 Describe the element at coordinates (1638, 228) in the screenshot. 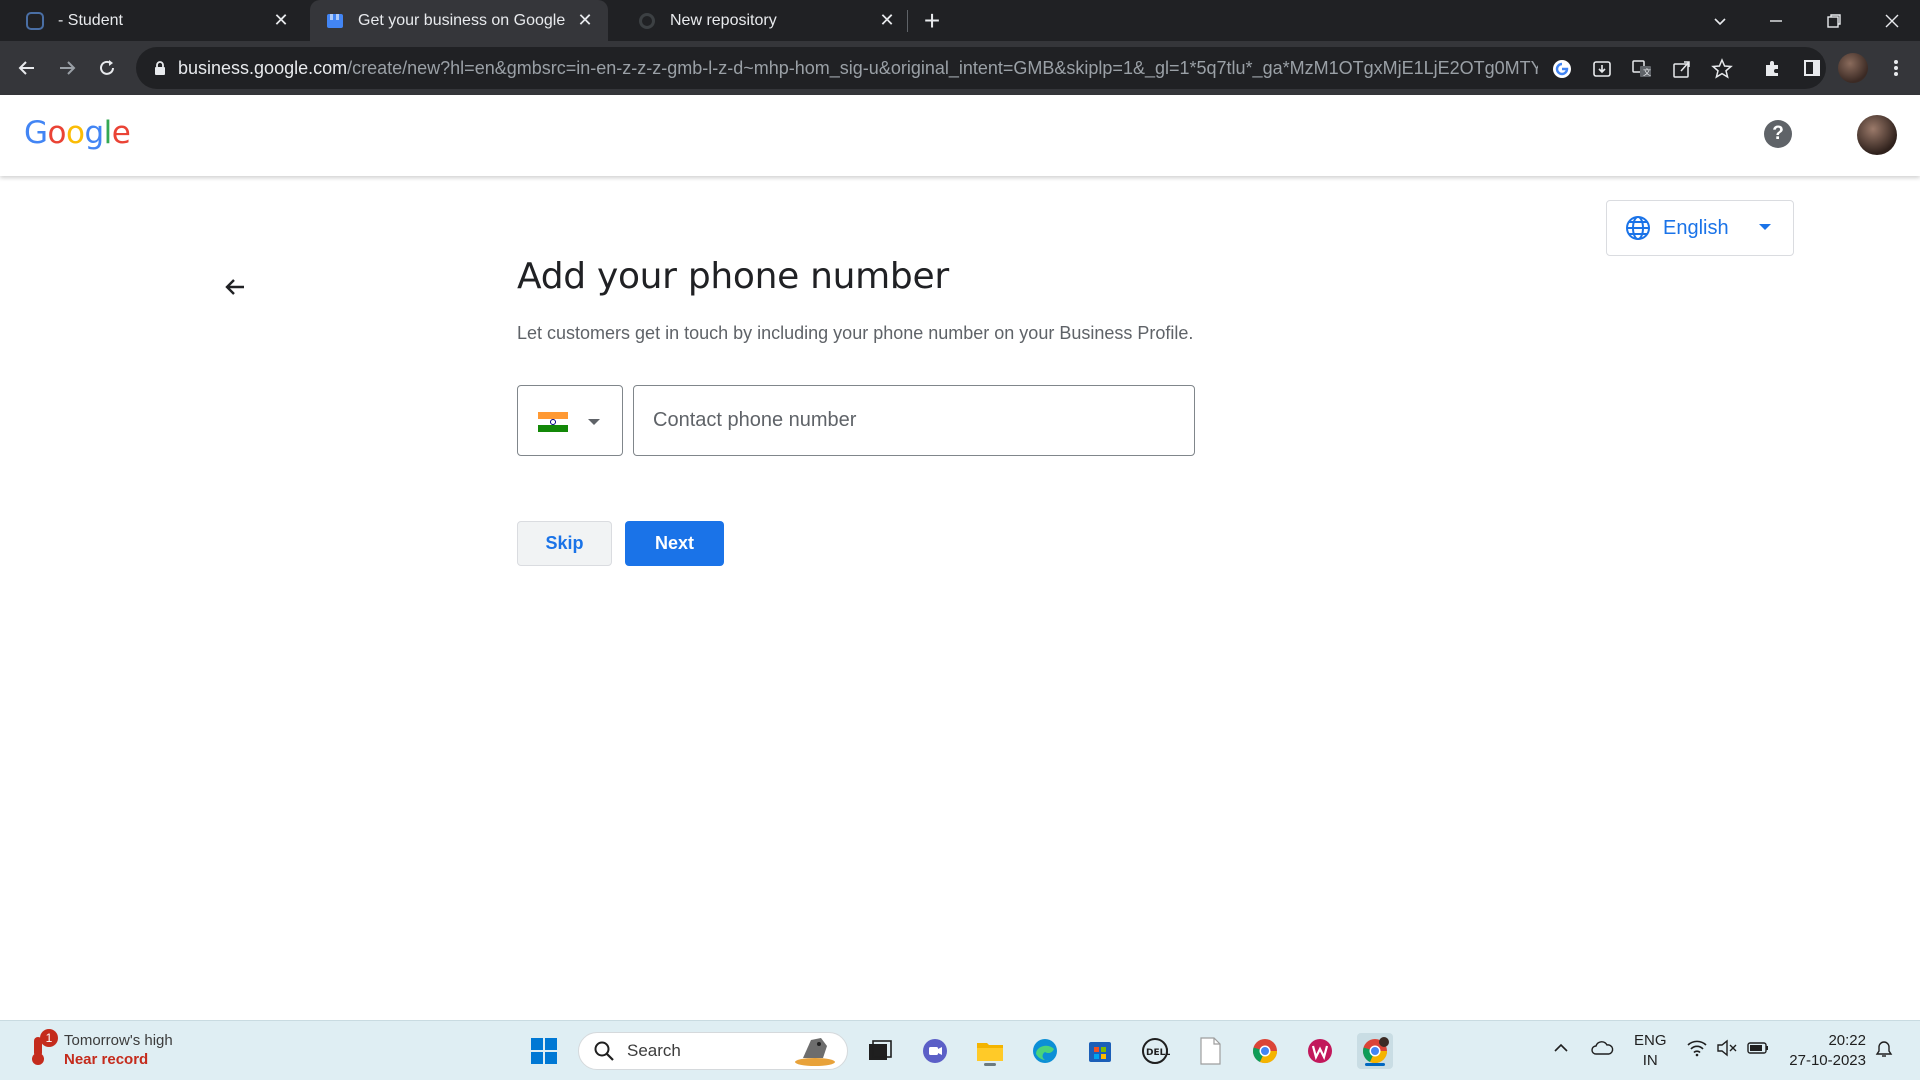

I see `globe-icon` at that location.